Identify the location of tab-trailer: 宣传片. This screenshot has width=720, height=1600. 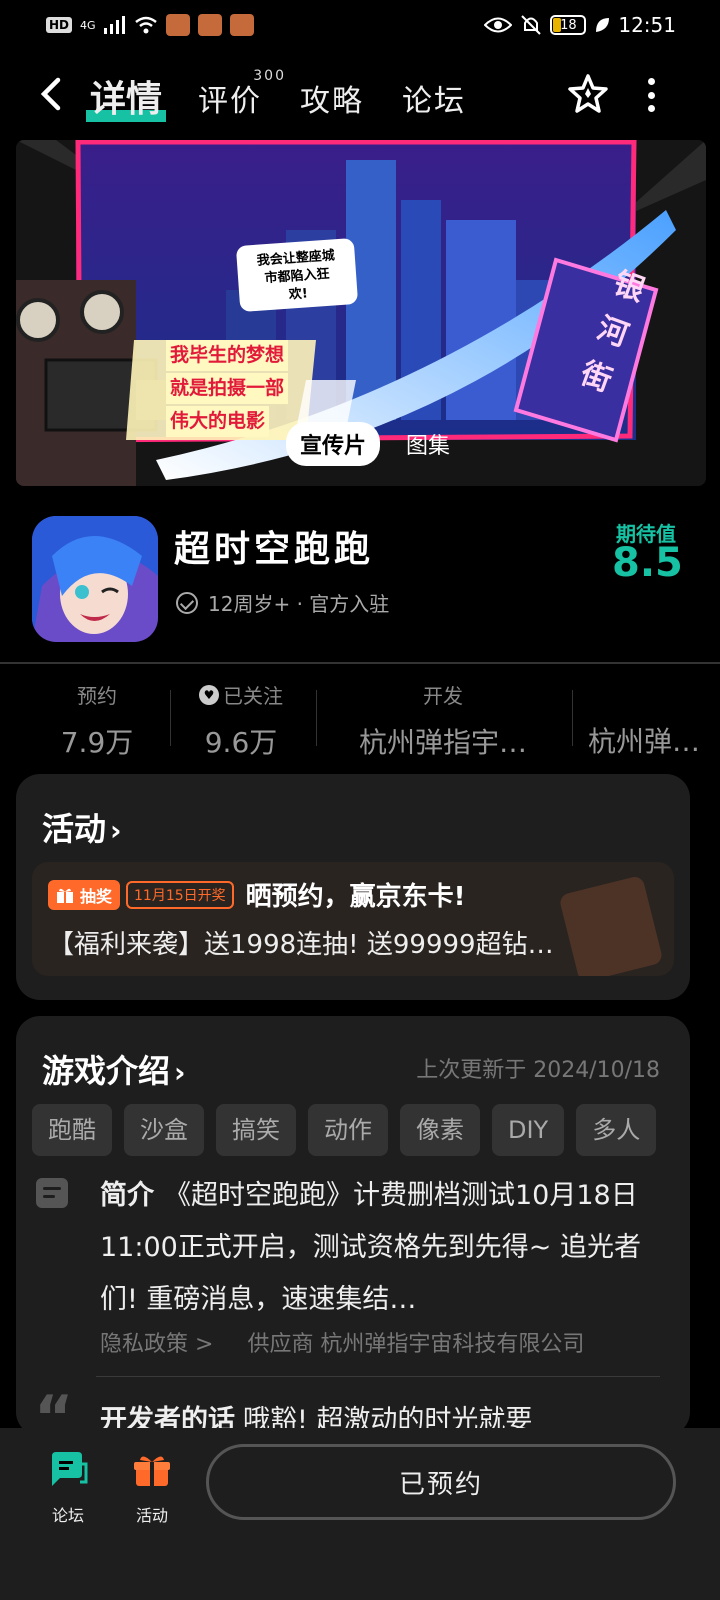
(333, 444).